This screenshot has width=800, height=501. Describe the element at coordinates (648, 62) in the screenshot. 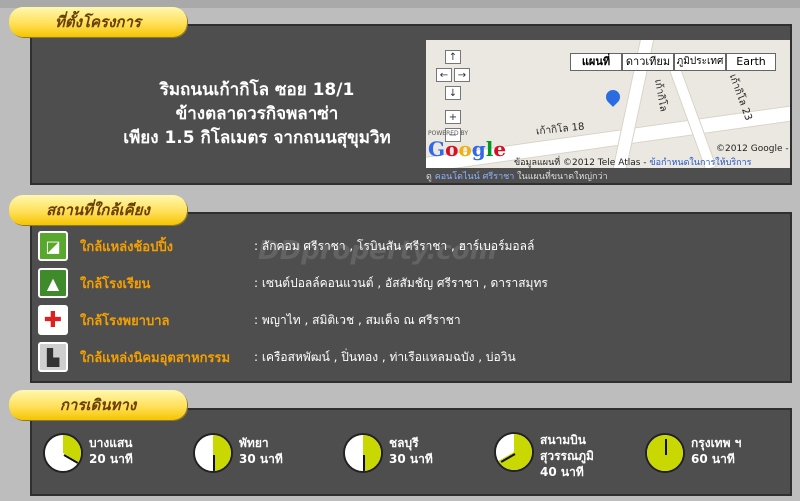

I see `map-type-satellite: ดาวเทียม` at that location.